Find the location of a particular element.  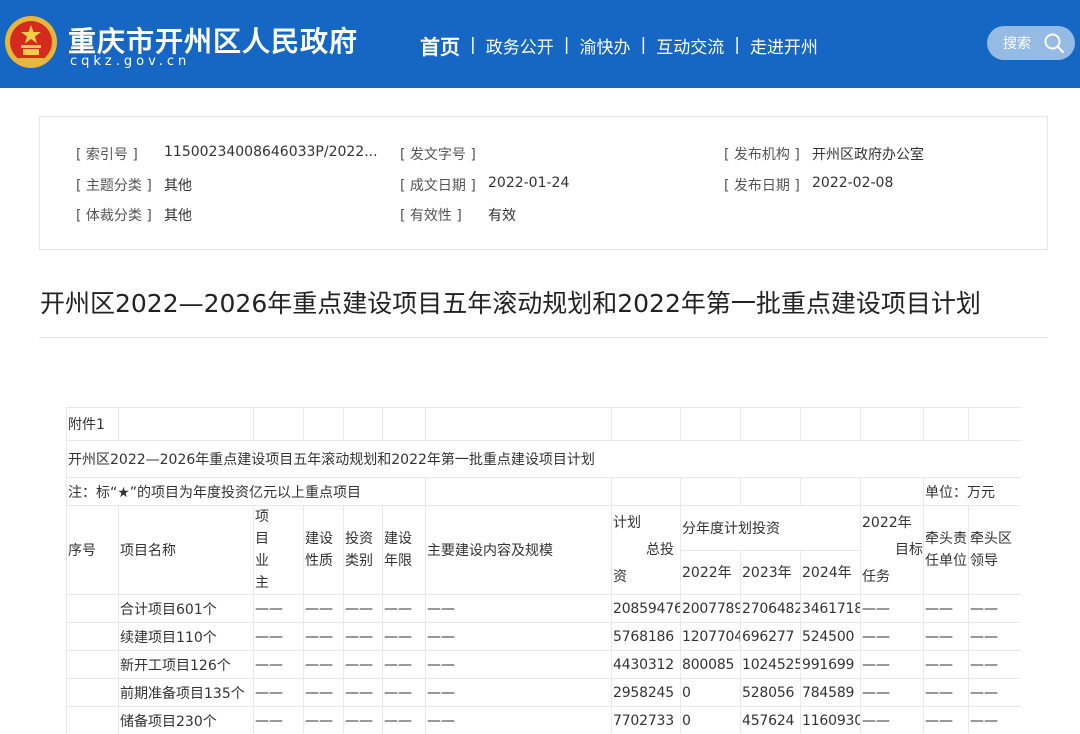

search-button: 搜索 is located at coordinates (1031, 43).